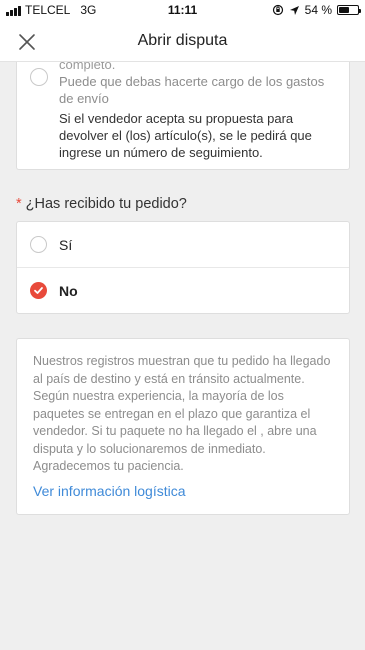  Describe the element at coordinates (182, 10) in the screenshot. I see `status-bar: TELCEL 3G 11:11 54 %` at that location.